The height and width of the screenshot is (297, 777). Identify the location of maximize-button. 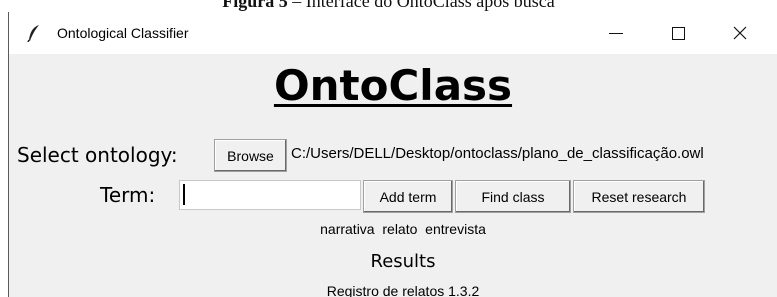
(678, 33).